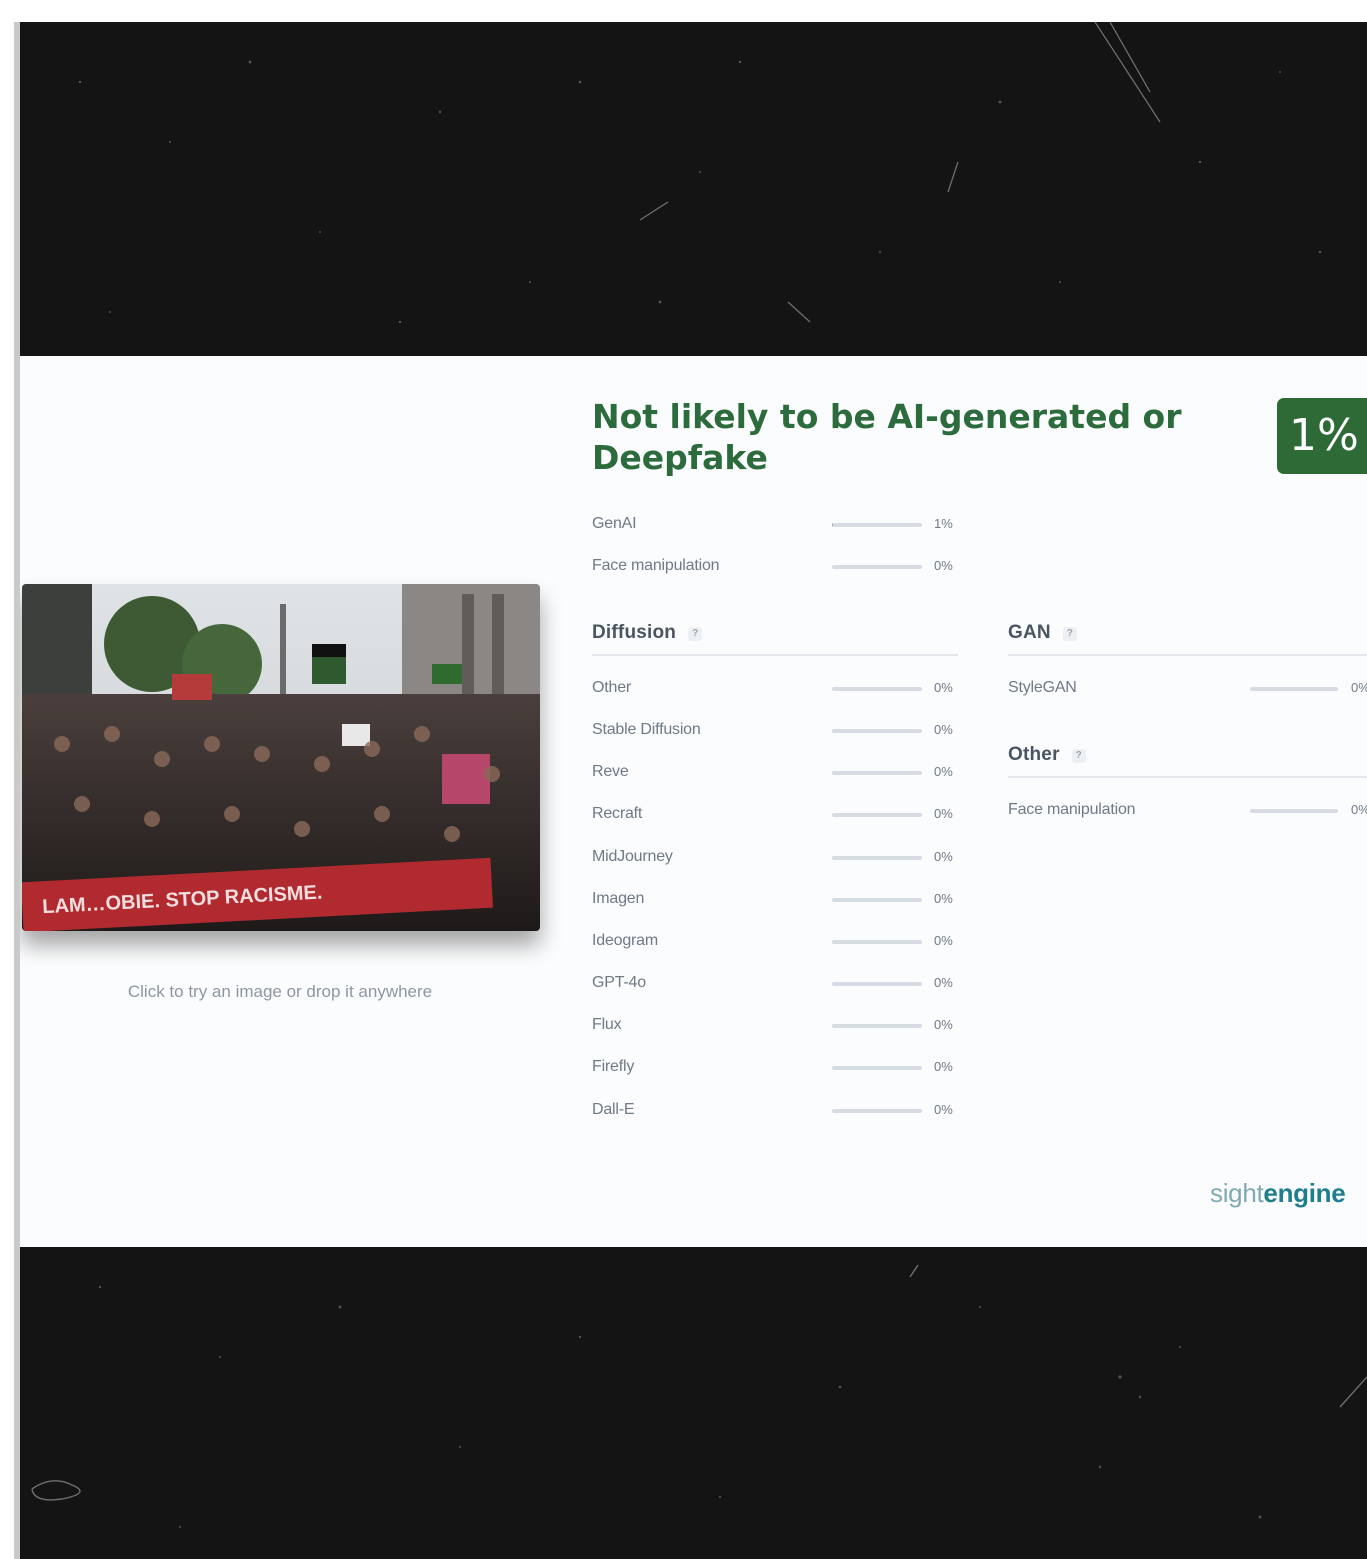  What do you see at coordinates (782, 1111) in the screenshot?
I see `diffusion-row: Dall-E 0%` at bounding box center [782, 1111].